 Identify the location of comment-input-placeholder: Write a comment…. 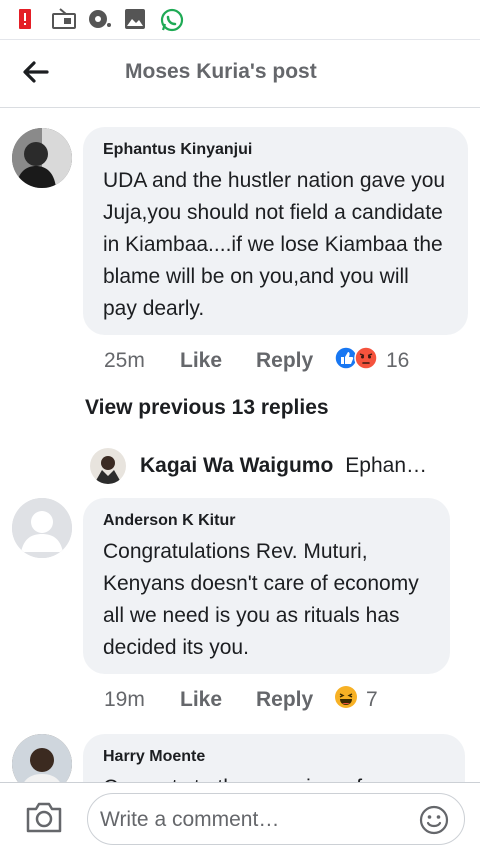
(190, 819).